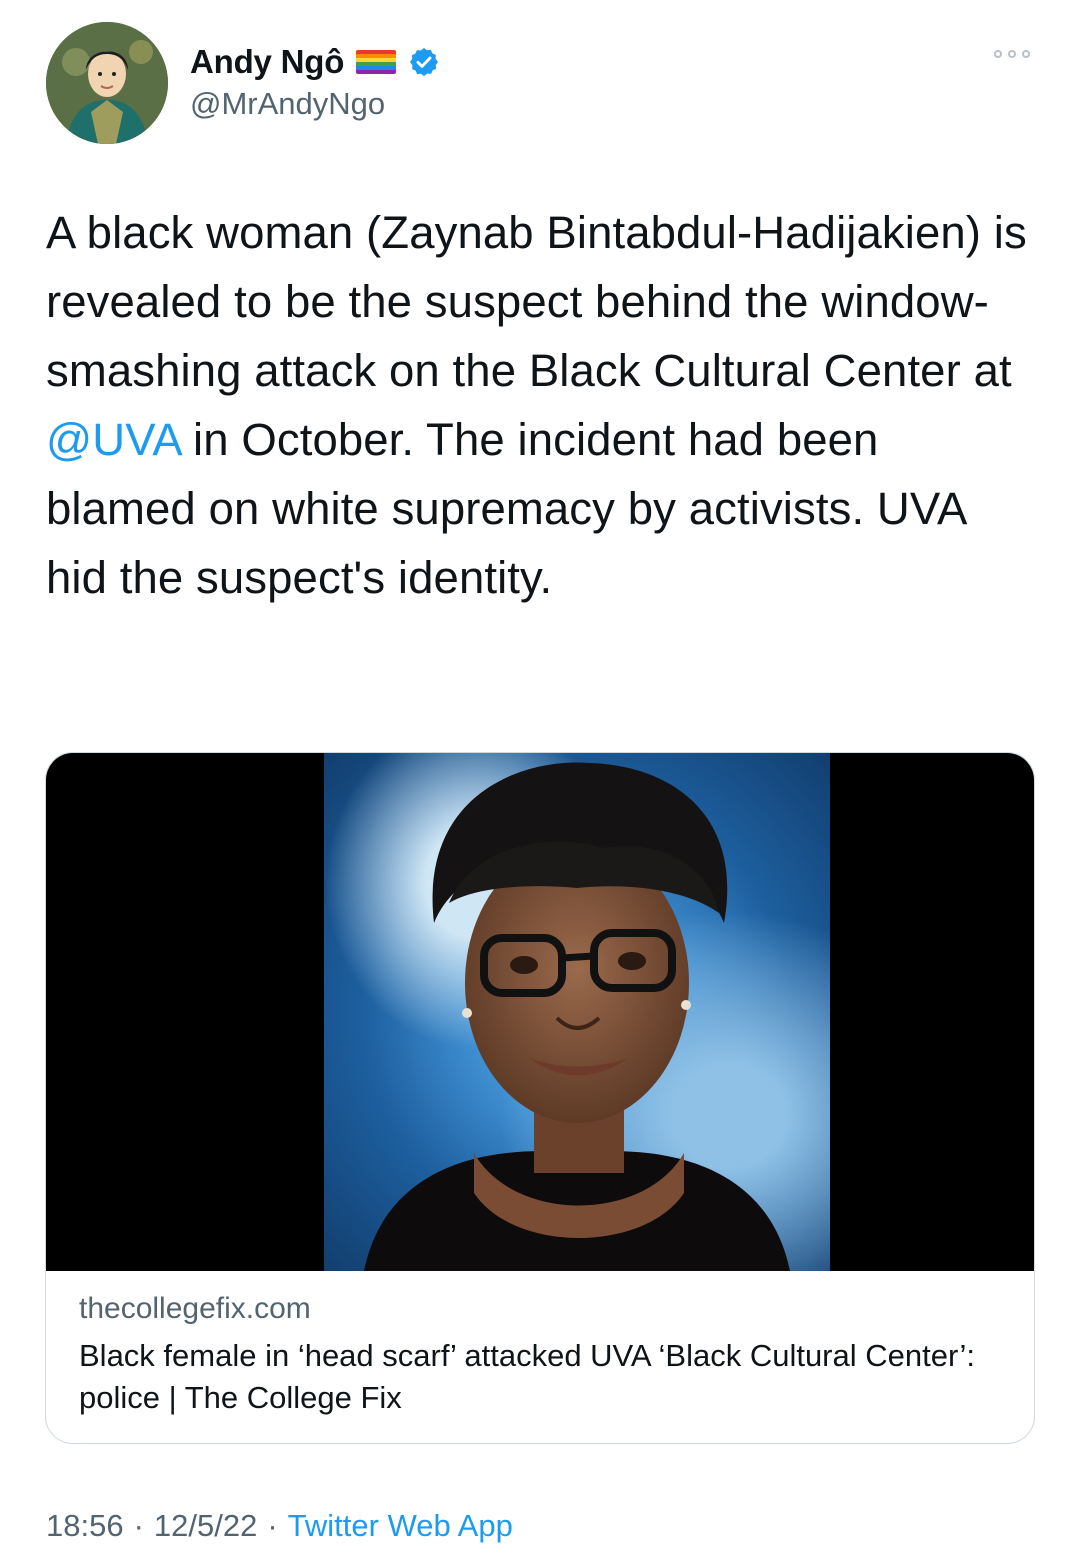 Image resolution: width=1080 pixels, height=1561 pixels. Describe the element at coordinates (279, 1526) in the screenshot. I see `tweet-footer: 18:56 · 12/5/22 · Twitter Web App` at that location.